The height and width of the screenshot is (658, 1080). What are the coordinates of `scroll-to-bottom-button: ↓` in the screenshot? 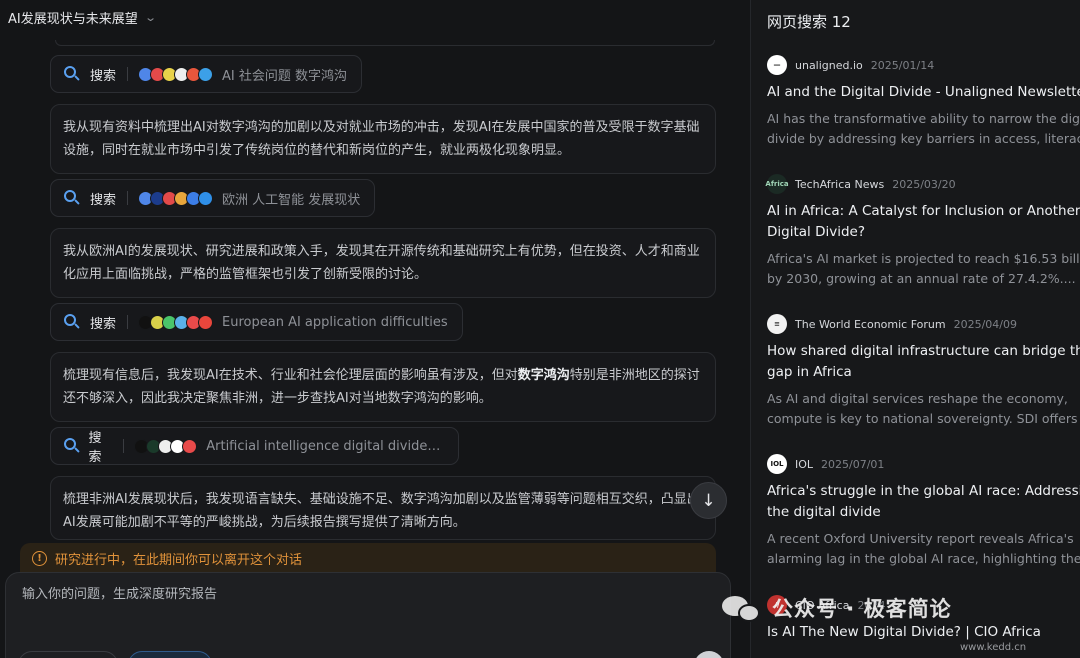 It's located at (708, 500).